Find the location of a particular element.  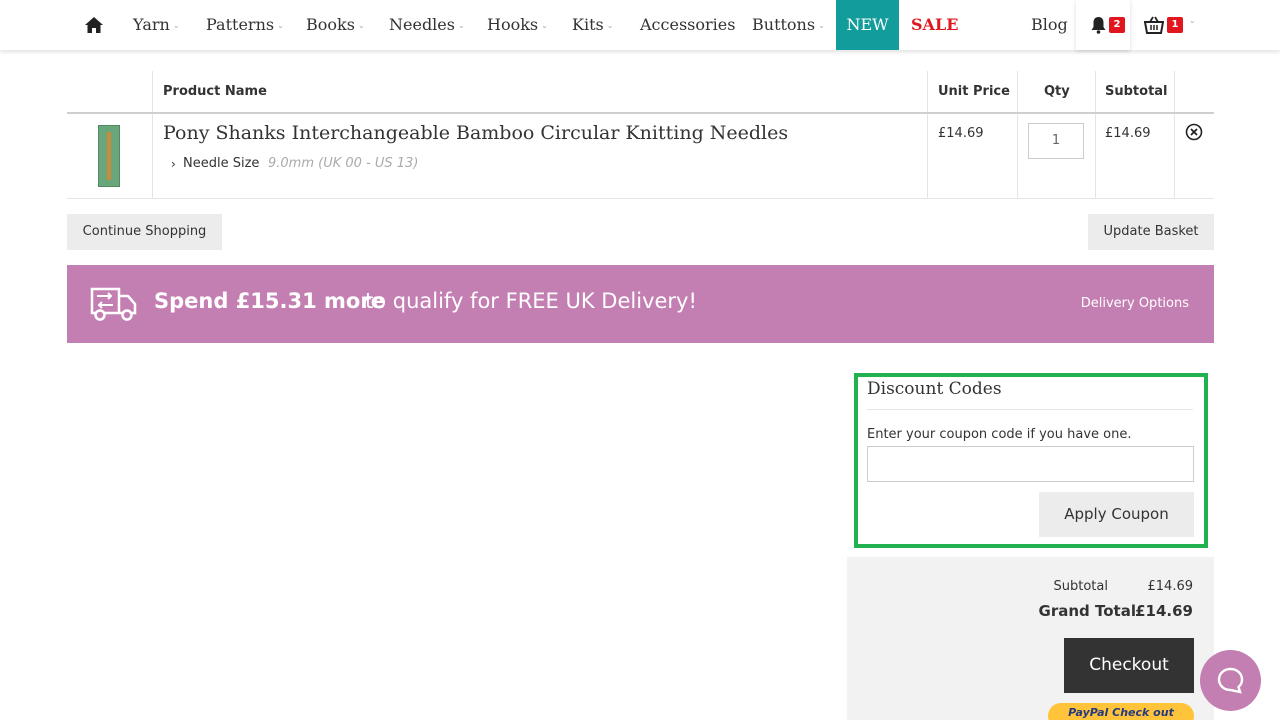

column-header-product-name: Product Name is located at coordinates (215, 91).